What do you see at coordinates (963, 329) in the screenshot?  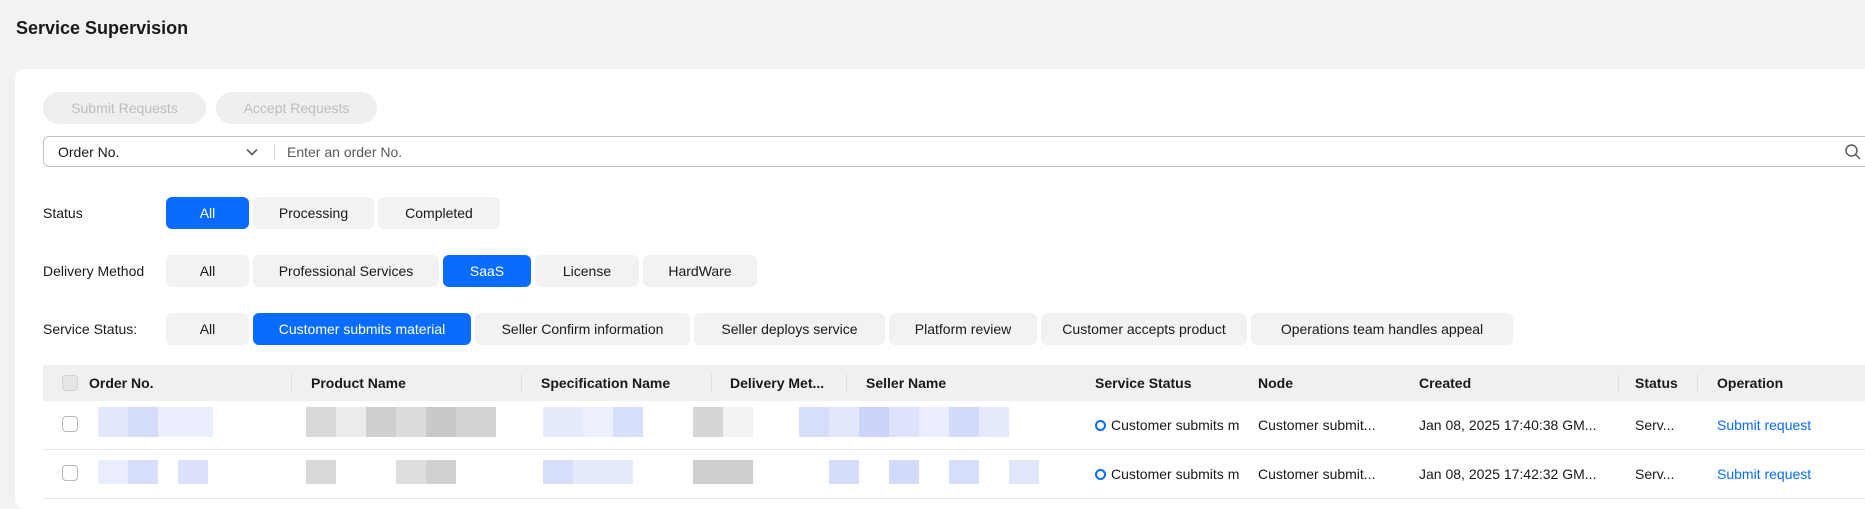 I see `service-status-option-platform-review: Platform review` at bounding box center [963, 329].